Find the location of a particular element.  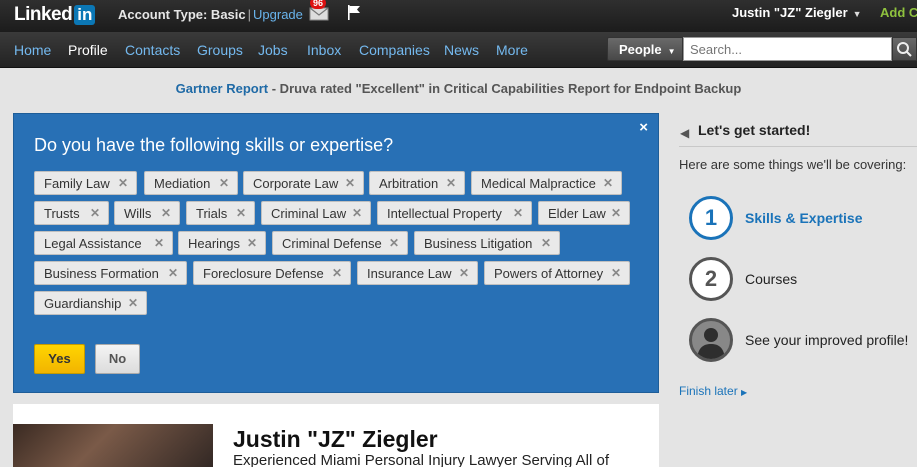

skill-label: Insurance Law is located at coordinates (409, 273).